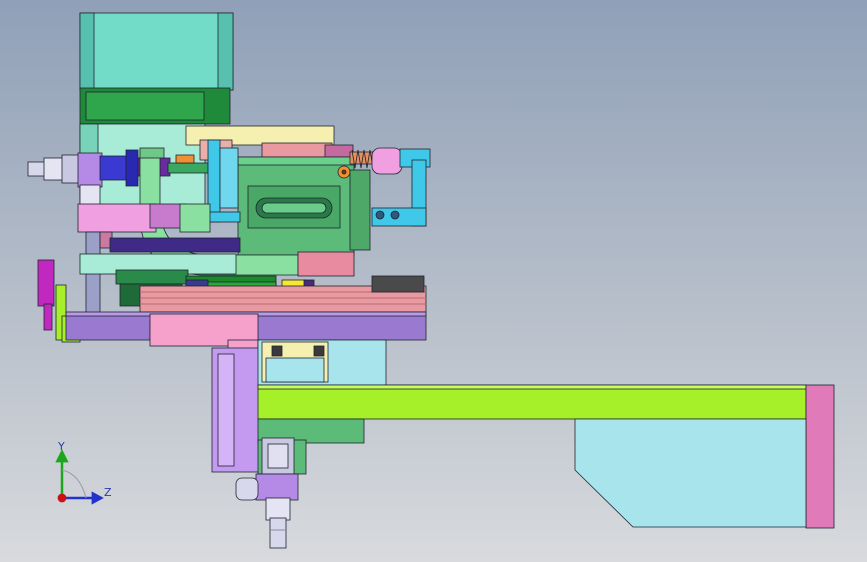 Image resolution: width=867 pixels, height=562 pixels. What do you see at coordinates (108, 492) in the screenshot?
I see `triad-z-label: Z` at bounding box center [108, 492].